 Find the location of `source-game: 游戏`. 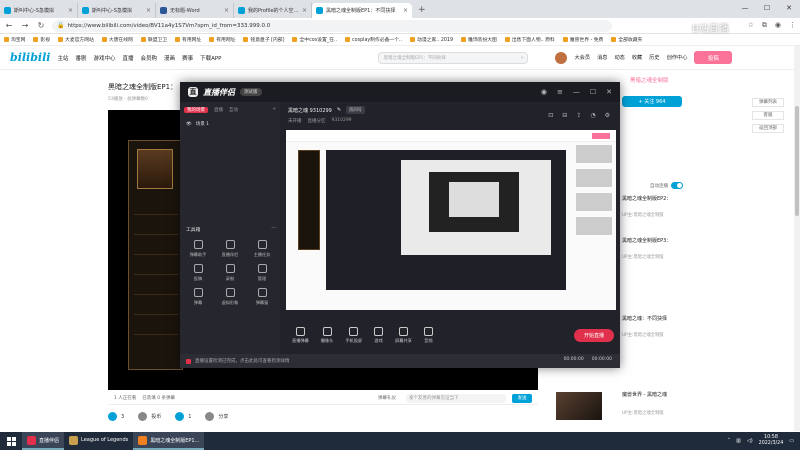

source-game: 游戏 is located at coordinates (379, 335).